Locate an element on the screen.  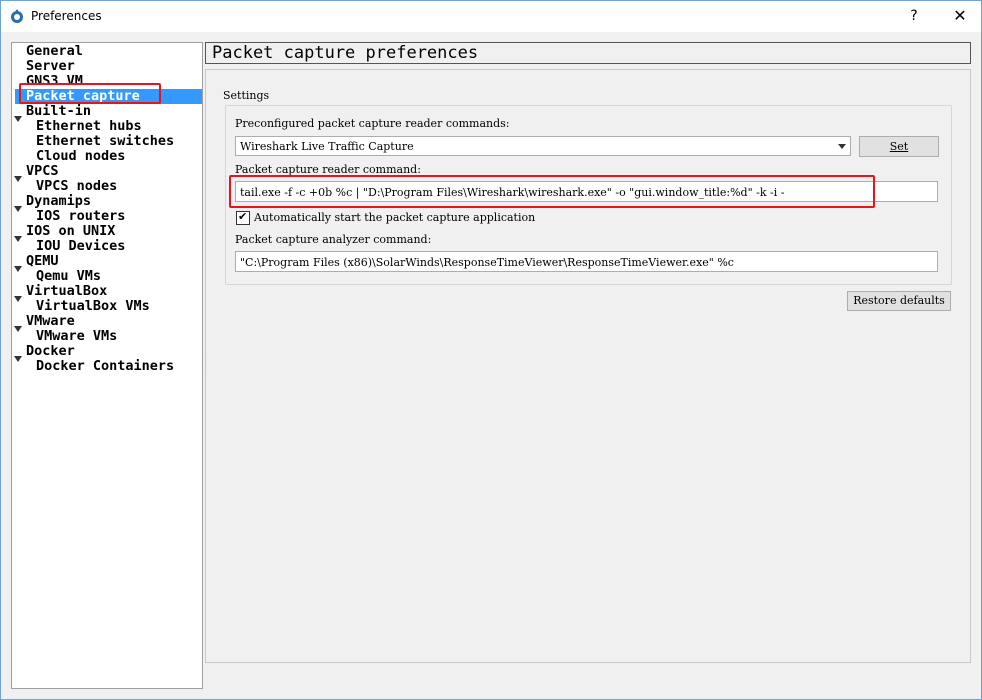
tree-item-vpcs: VPCS is located at coordinates (42, 171).